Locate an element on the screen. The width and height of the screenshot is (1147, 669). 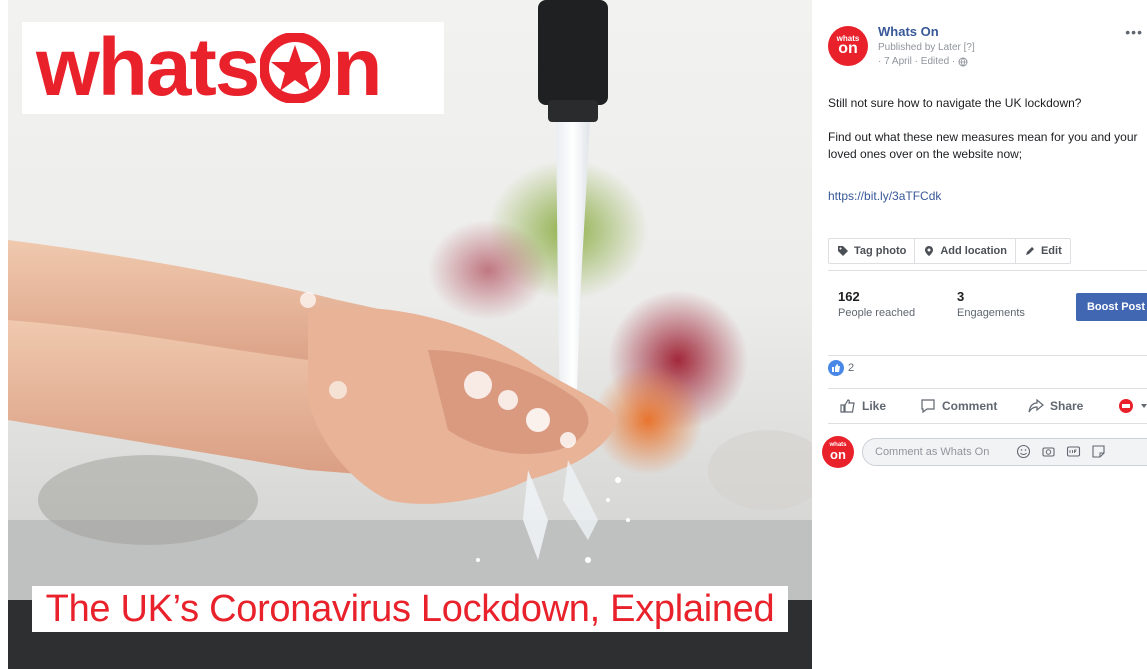
post-date: · 7 April · Edited · is located at coordinates (923, 61).